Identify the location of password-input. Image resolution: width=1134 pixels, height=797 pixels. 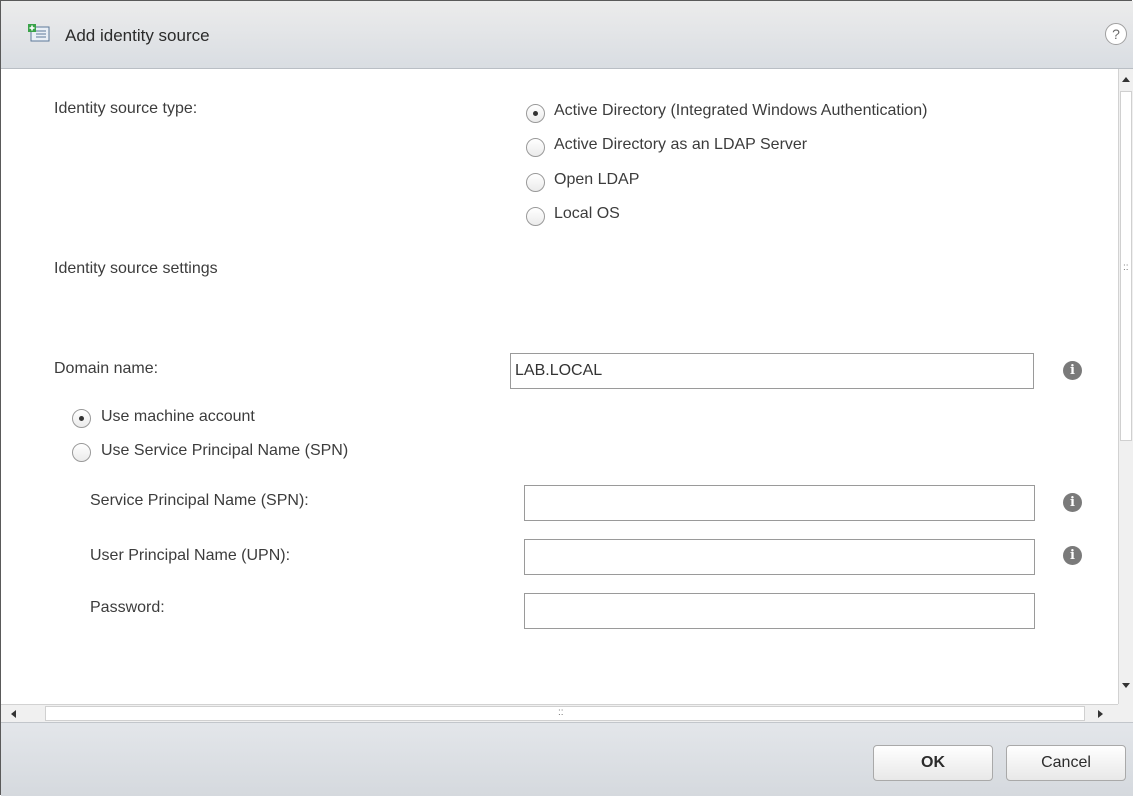
(779, 611).